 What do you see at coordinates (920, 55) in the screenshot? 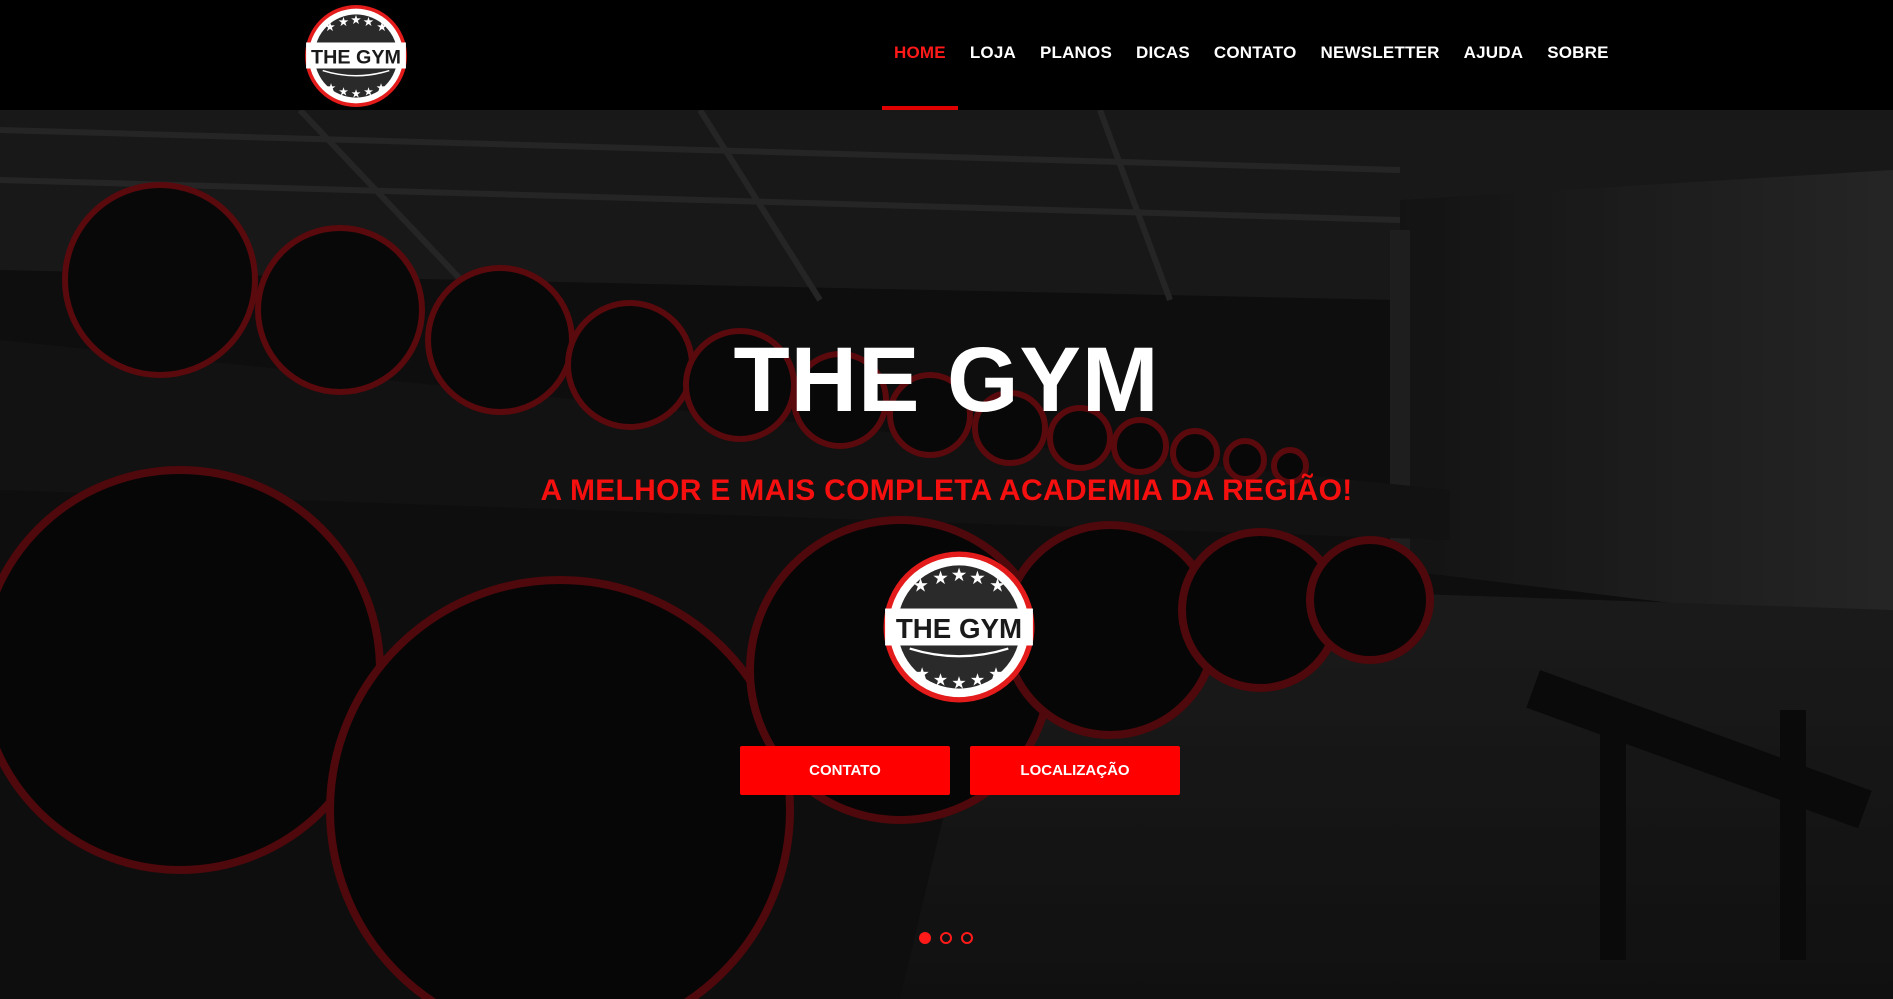
I see `nav-home: HOME` at bounding box center [920, 55].